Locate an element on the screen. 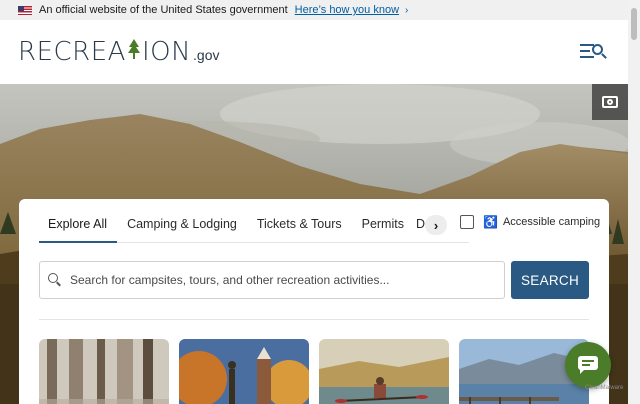 The width and height of the screenshot is (640, 404). thumbnail-kayak is located at coordinates (384, 371).